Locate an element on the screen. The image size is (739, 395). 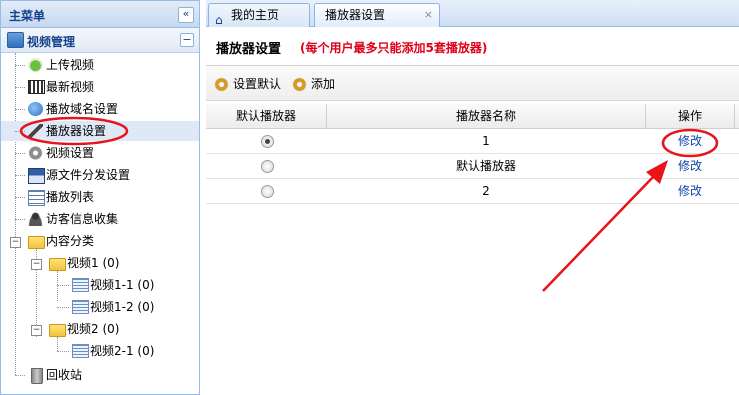
button-label: 添加 is located at coordinates (323, 84).